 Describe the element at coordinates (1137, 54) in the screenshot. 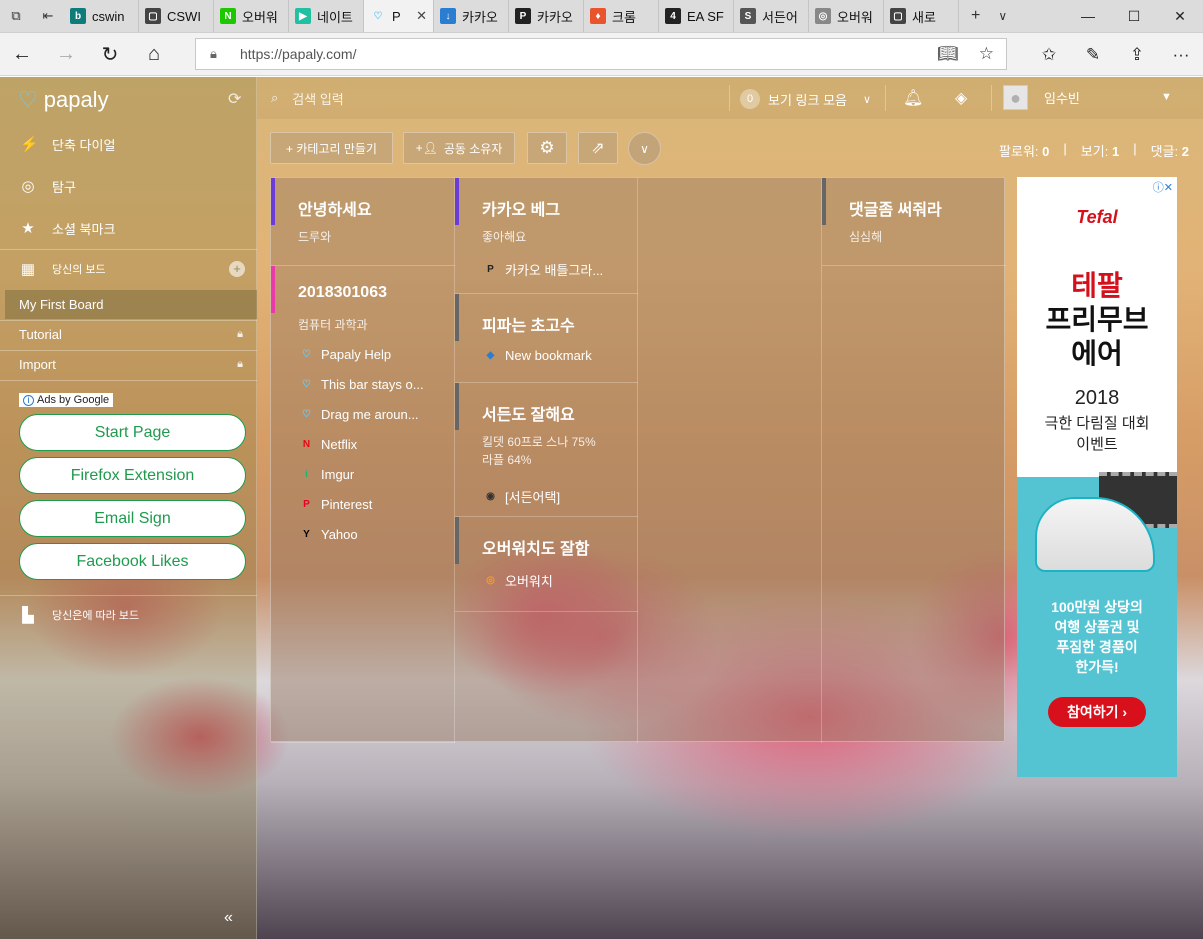

I see `share-icon: ⇪` at that location.